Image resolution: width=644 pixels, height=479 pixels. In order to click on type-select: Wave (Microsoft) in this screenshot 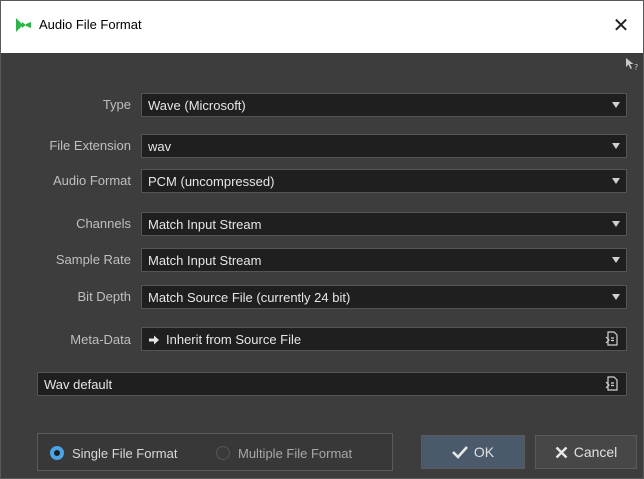, I will do `click(384, 105)`.